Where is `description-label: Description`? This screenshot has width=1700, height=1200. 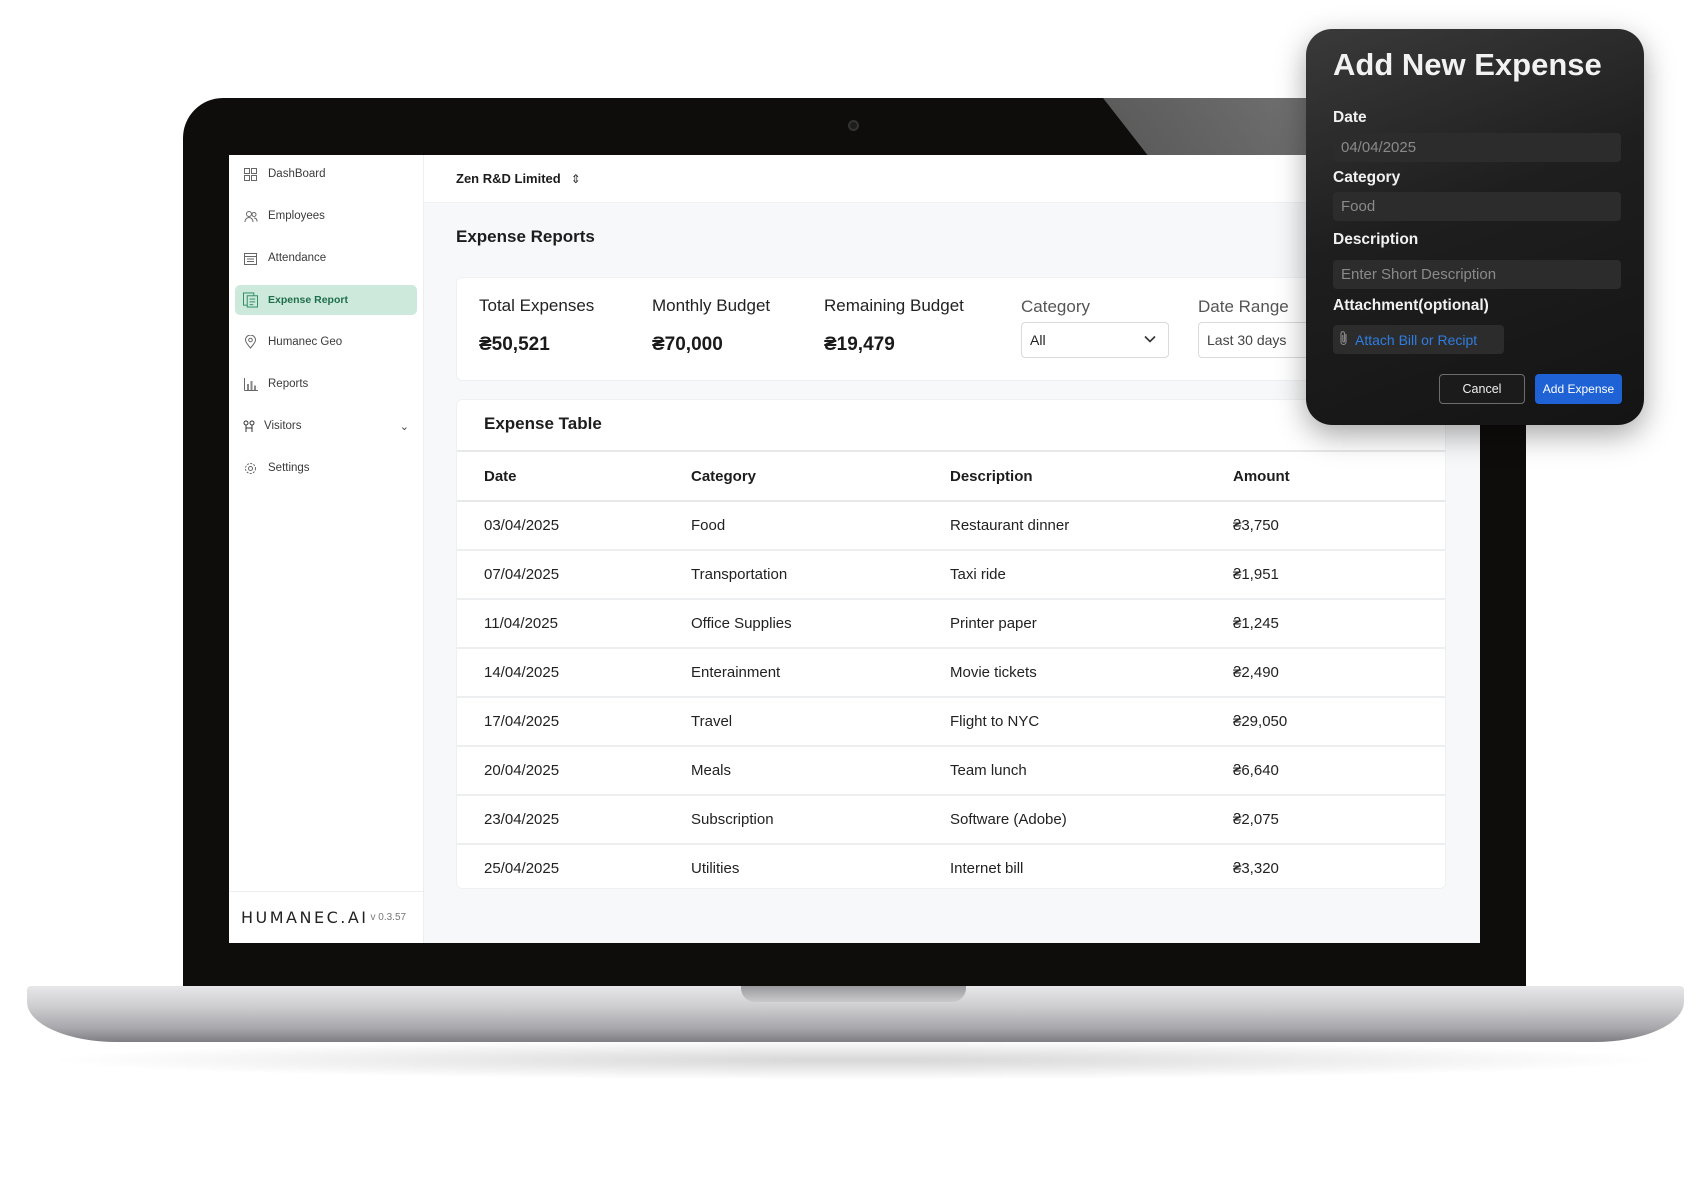 description-label: Description is located at coordinates (1376, 239).